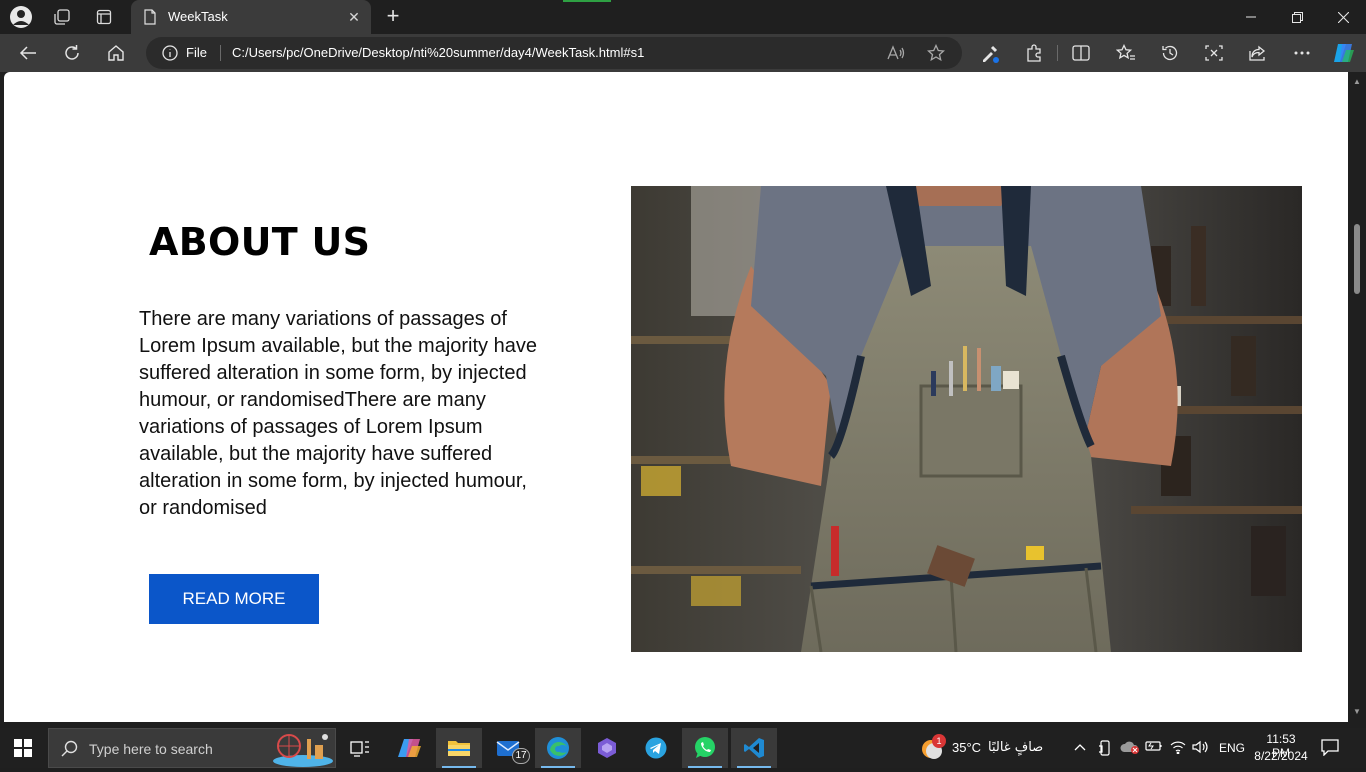 The height and width of the screenshot is (772, 1366). Describe the element at coordinates (1080, 747) in the screenshot. I see `show-hidden-icons-chevron-icon` at that location.